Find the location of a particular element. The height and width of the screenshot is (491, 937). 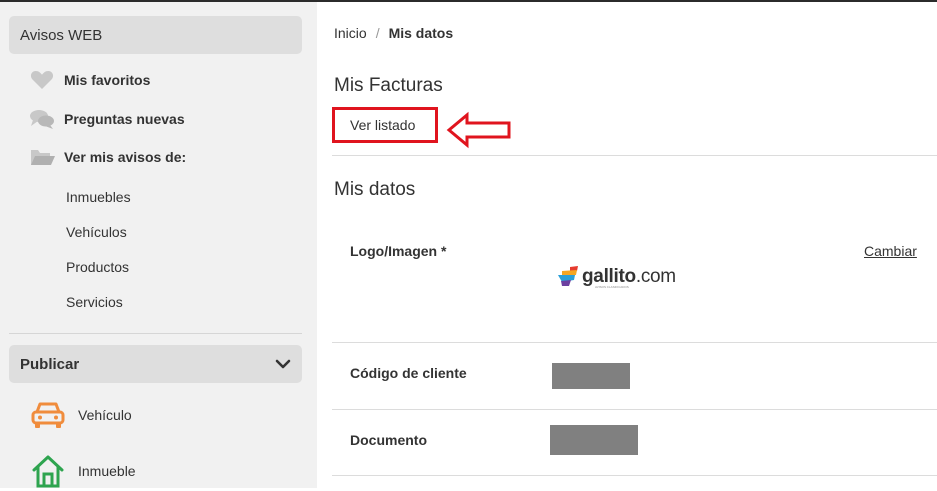

sidebar-subitem-vehiculos: Vehículos is located at coordinates (96, 232).